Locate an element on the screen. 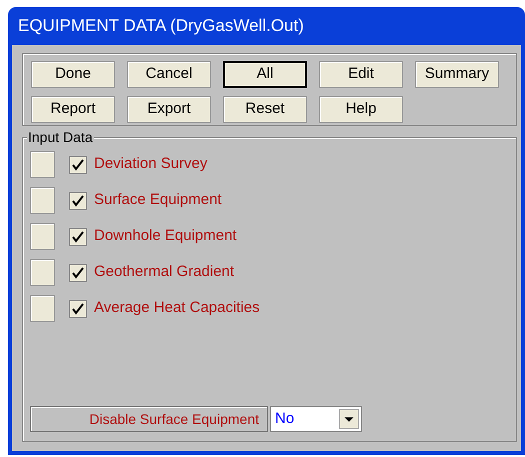  toolbar-button: Export is located at coordinates (169, 109).